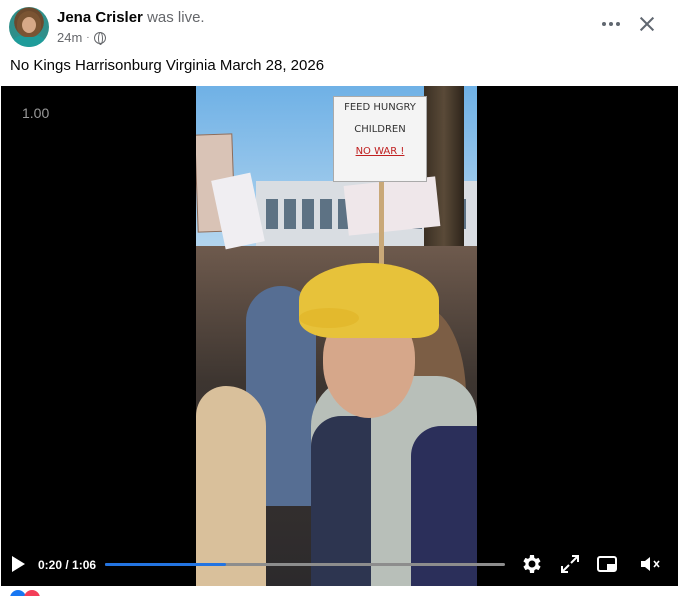 Image resolution: width=684 pixels, height=596 pixels. I want to click on close-icon, so click(647, 24).